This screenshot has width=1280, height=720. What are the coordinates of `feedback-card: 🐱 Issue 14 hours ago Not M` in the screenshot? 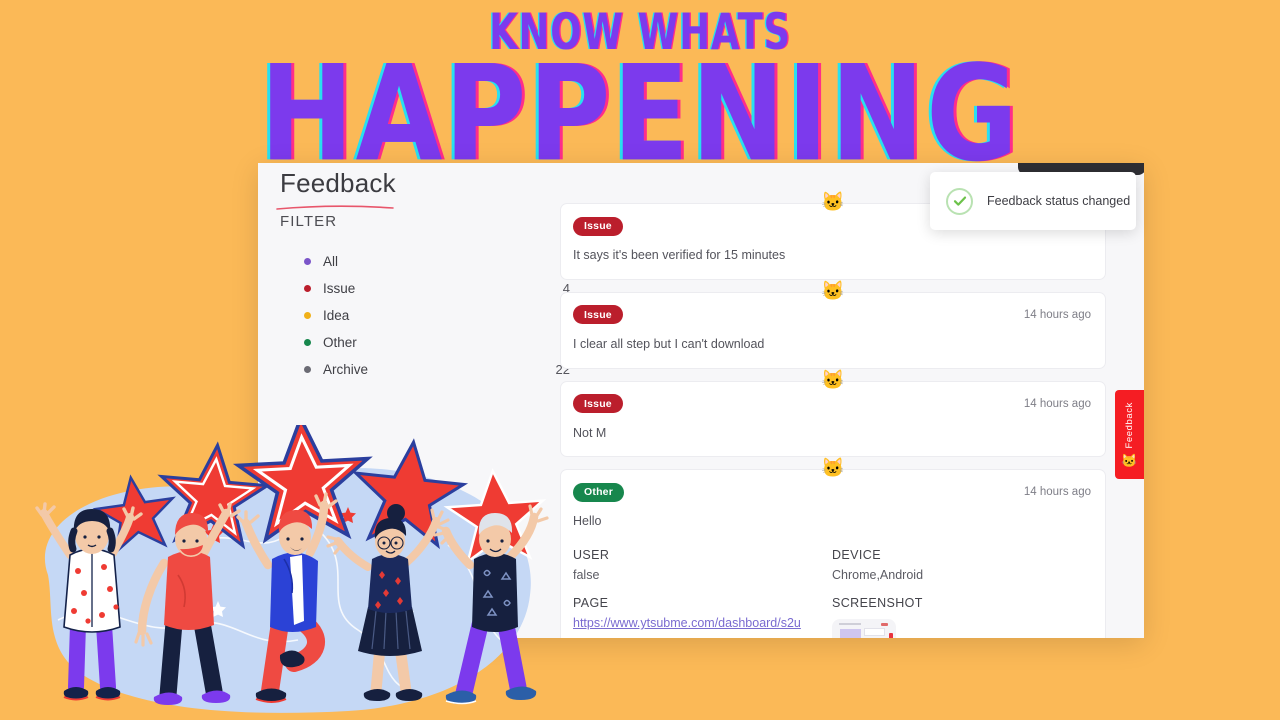 It's located at (833, 414).